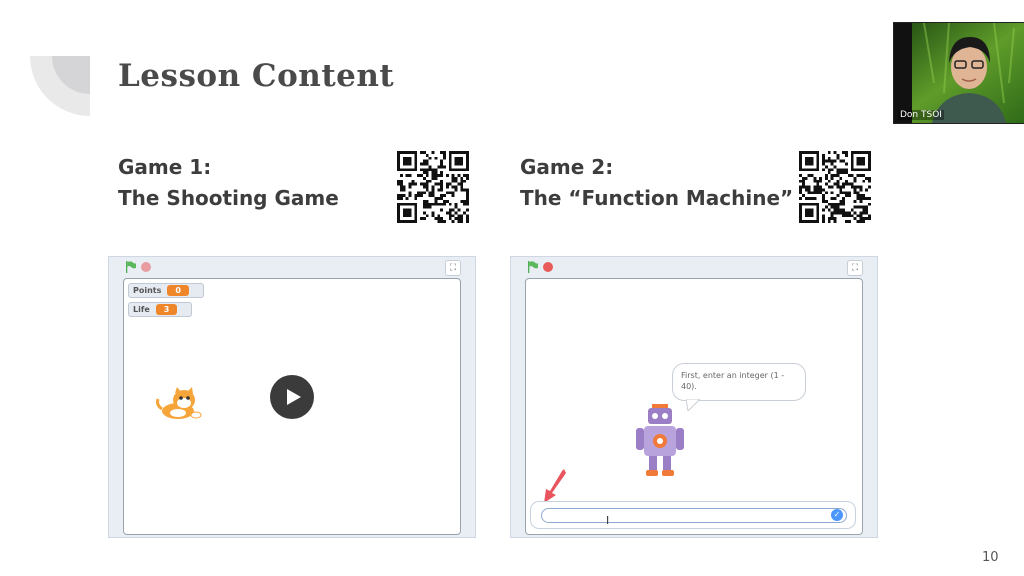 The width and height of the screenshot is (1024, 576). I want to click on life-monitor: Life 3, so click(160, 309).